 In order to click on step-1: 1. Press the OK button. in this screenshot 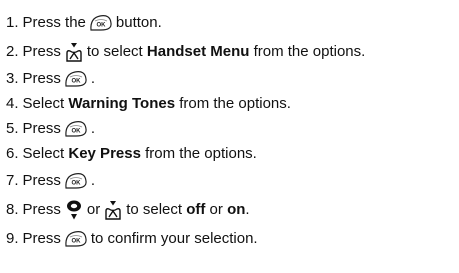, I will do `click(185, 22)`.